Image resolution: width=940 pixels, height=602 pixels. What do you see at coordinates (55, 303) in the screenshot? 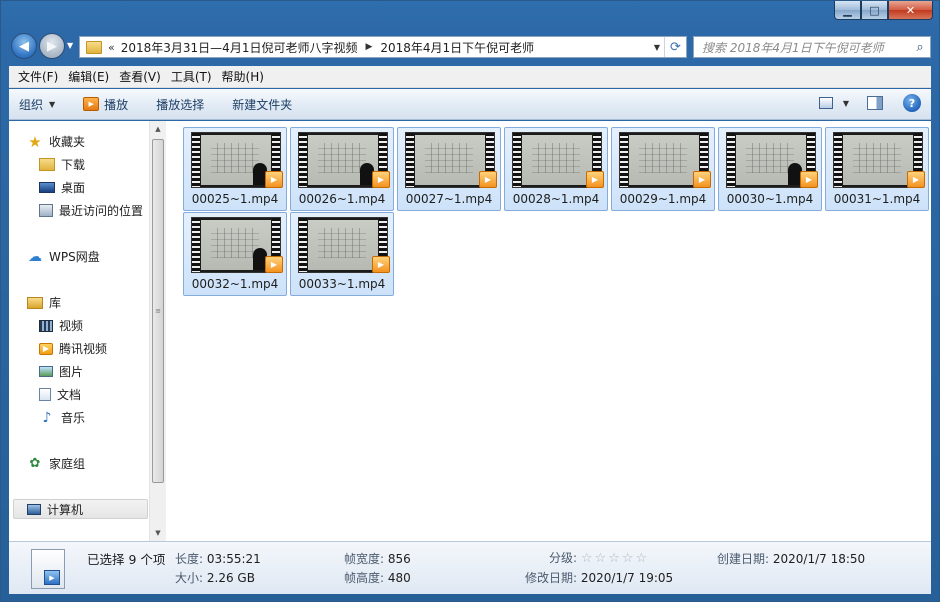
I see `nav-label: 库` at bounding box center [55, 303].